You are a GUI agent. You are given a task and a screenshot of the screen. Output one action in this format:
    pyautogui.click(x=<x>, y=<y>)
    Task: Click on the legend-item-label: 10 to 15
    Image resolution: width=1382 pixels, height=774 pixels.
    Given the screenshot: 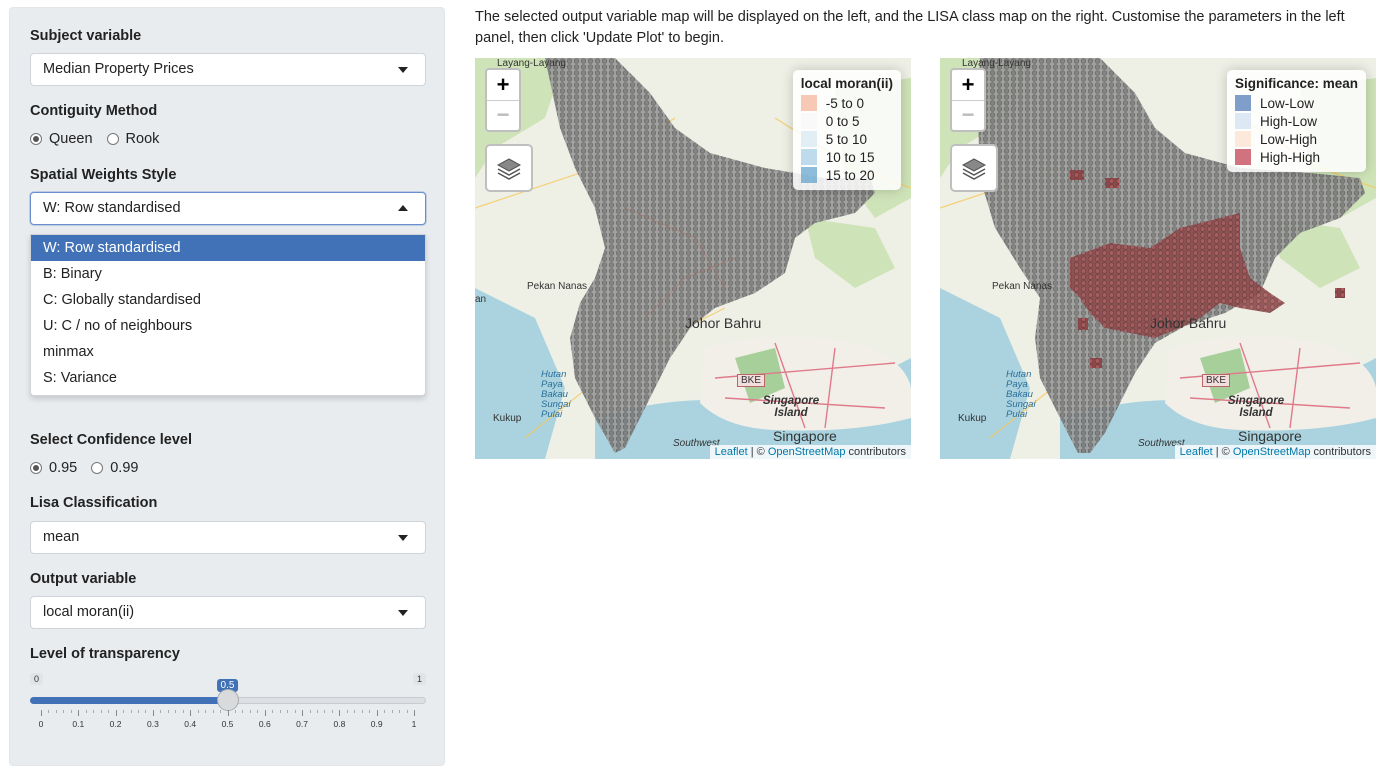 What is the action you would take?
    pyautogui.click(x=850, y=157)
    